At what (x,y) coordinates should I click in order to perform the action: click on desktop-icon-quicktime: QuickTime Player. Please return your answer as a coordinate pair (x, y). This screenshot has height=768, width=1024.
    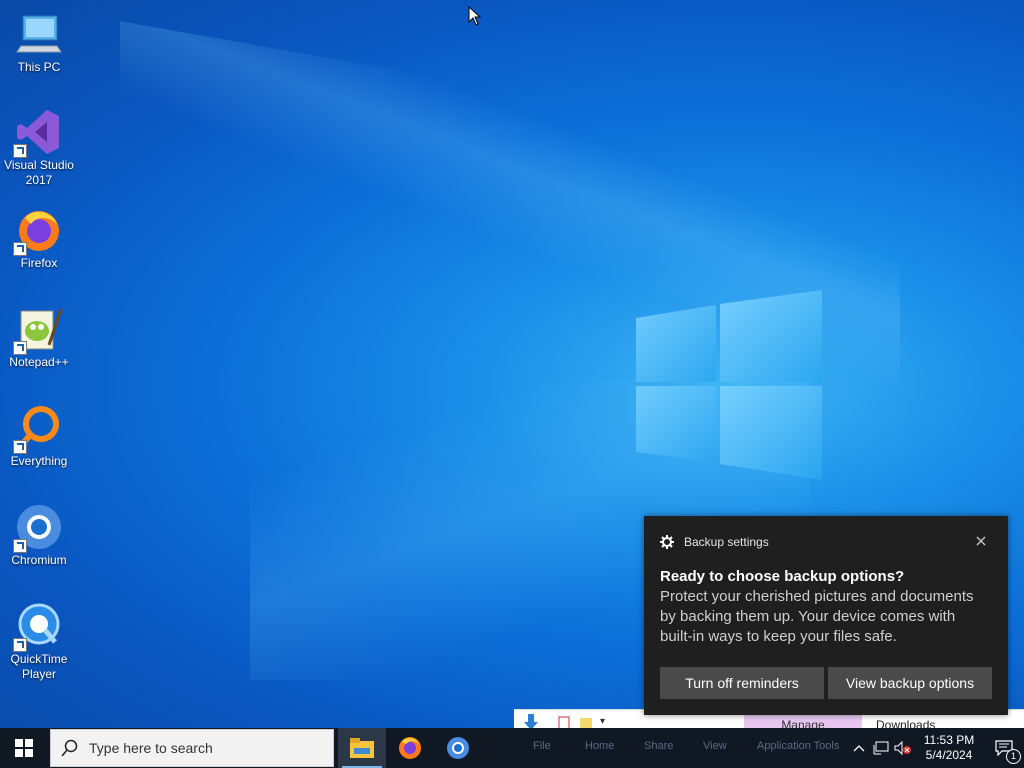
    Looking at the image, I should click on (39, 642).